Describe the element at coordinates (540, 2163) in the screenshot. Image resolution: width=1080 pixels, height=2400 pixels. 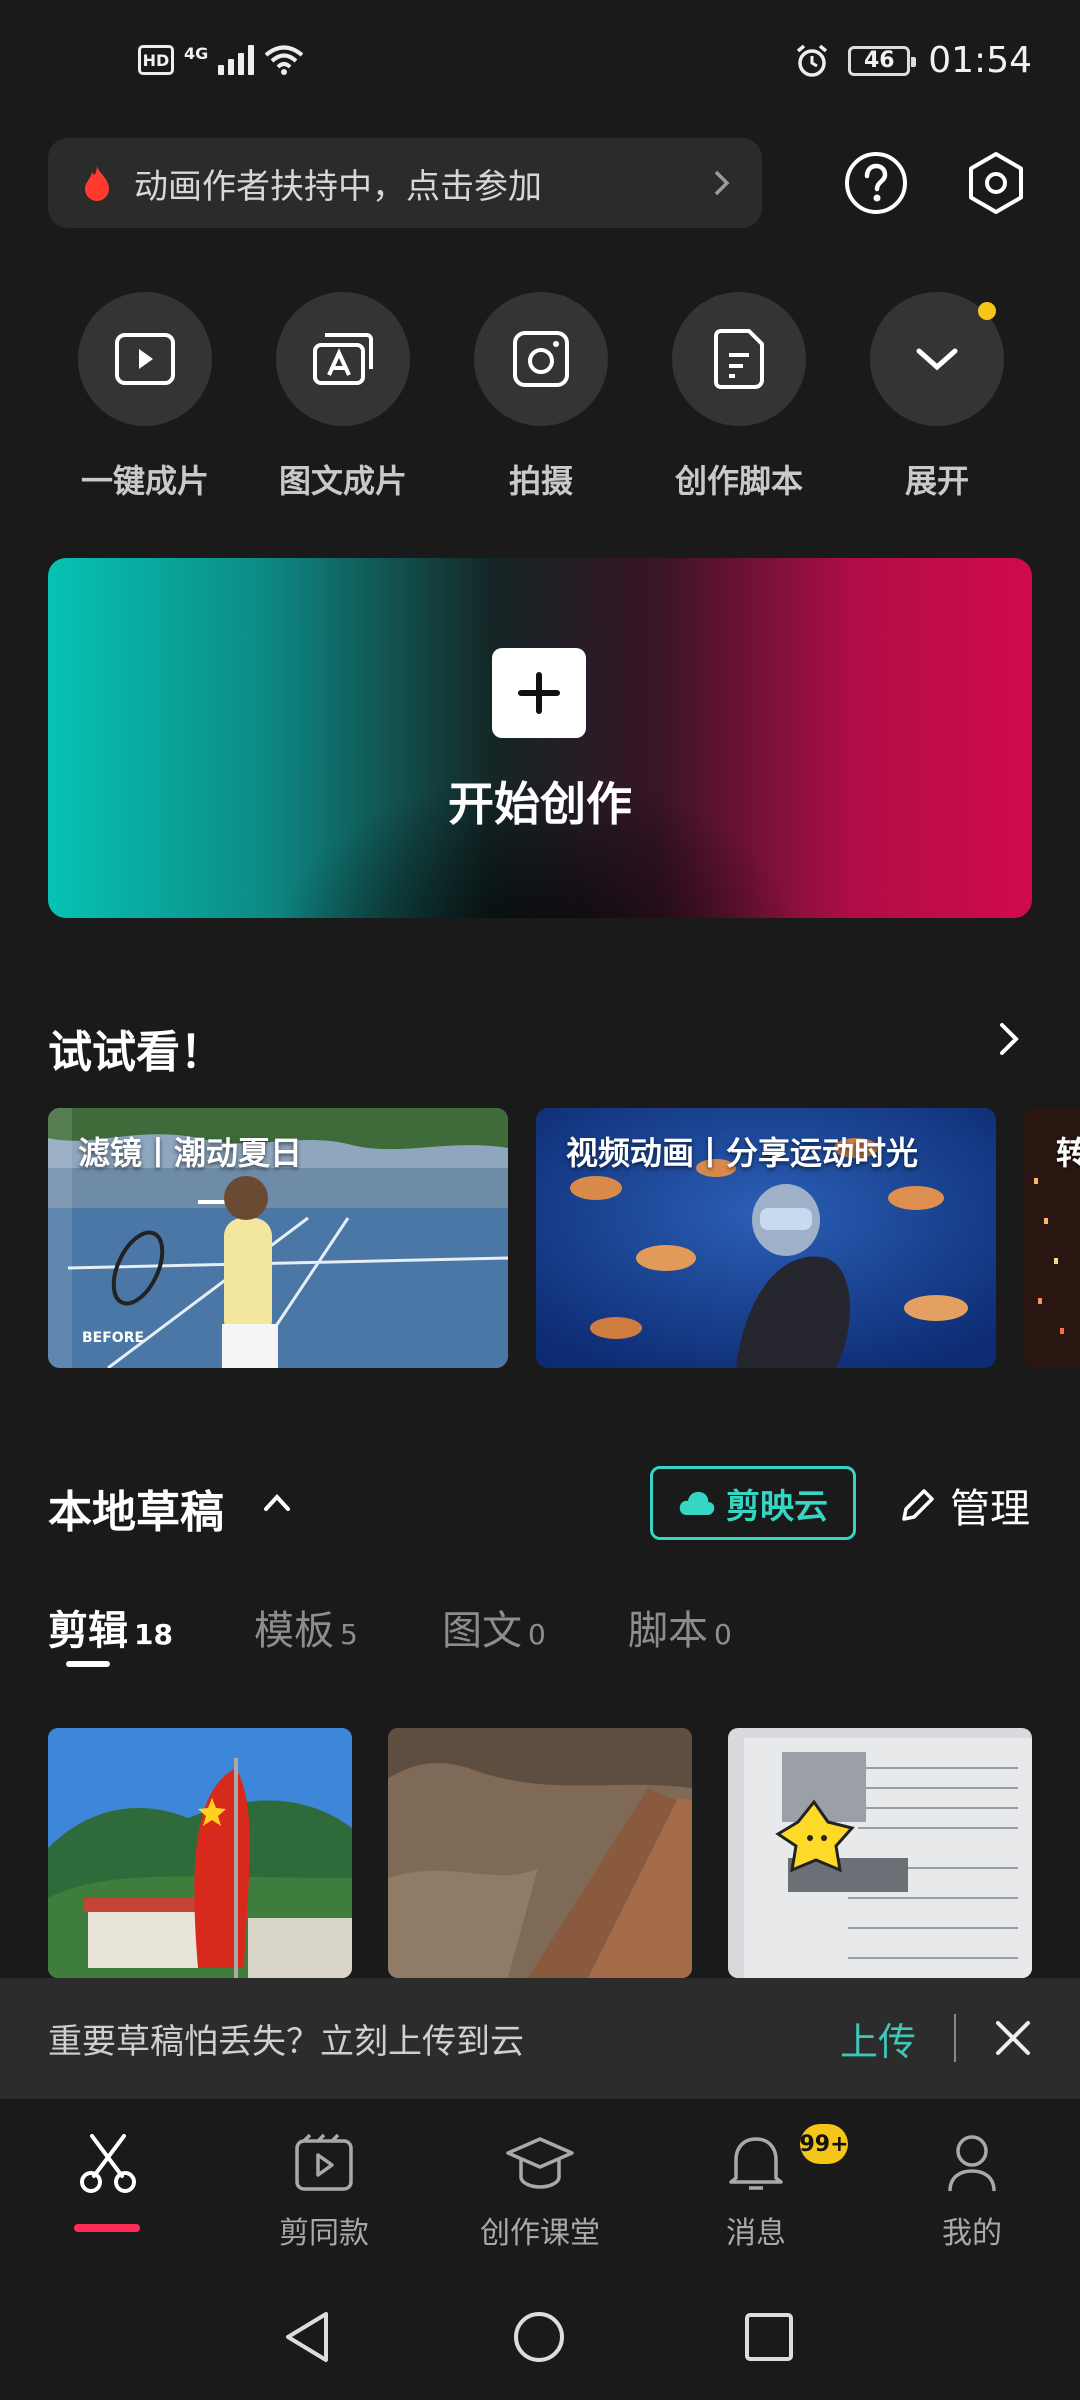
I see `graduation-cap-icon` at that location.